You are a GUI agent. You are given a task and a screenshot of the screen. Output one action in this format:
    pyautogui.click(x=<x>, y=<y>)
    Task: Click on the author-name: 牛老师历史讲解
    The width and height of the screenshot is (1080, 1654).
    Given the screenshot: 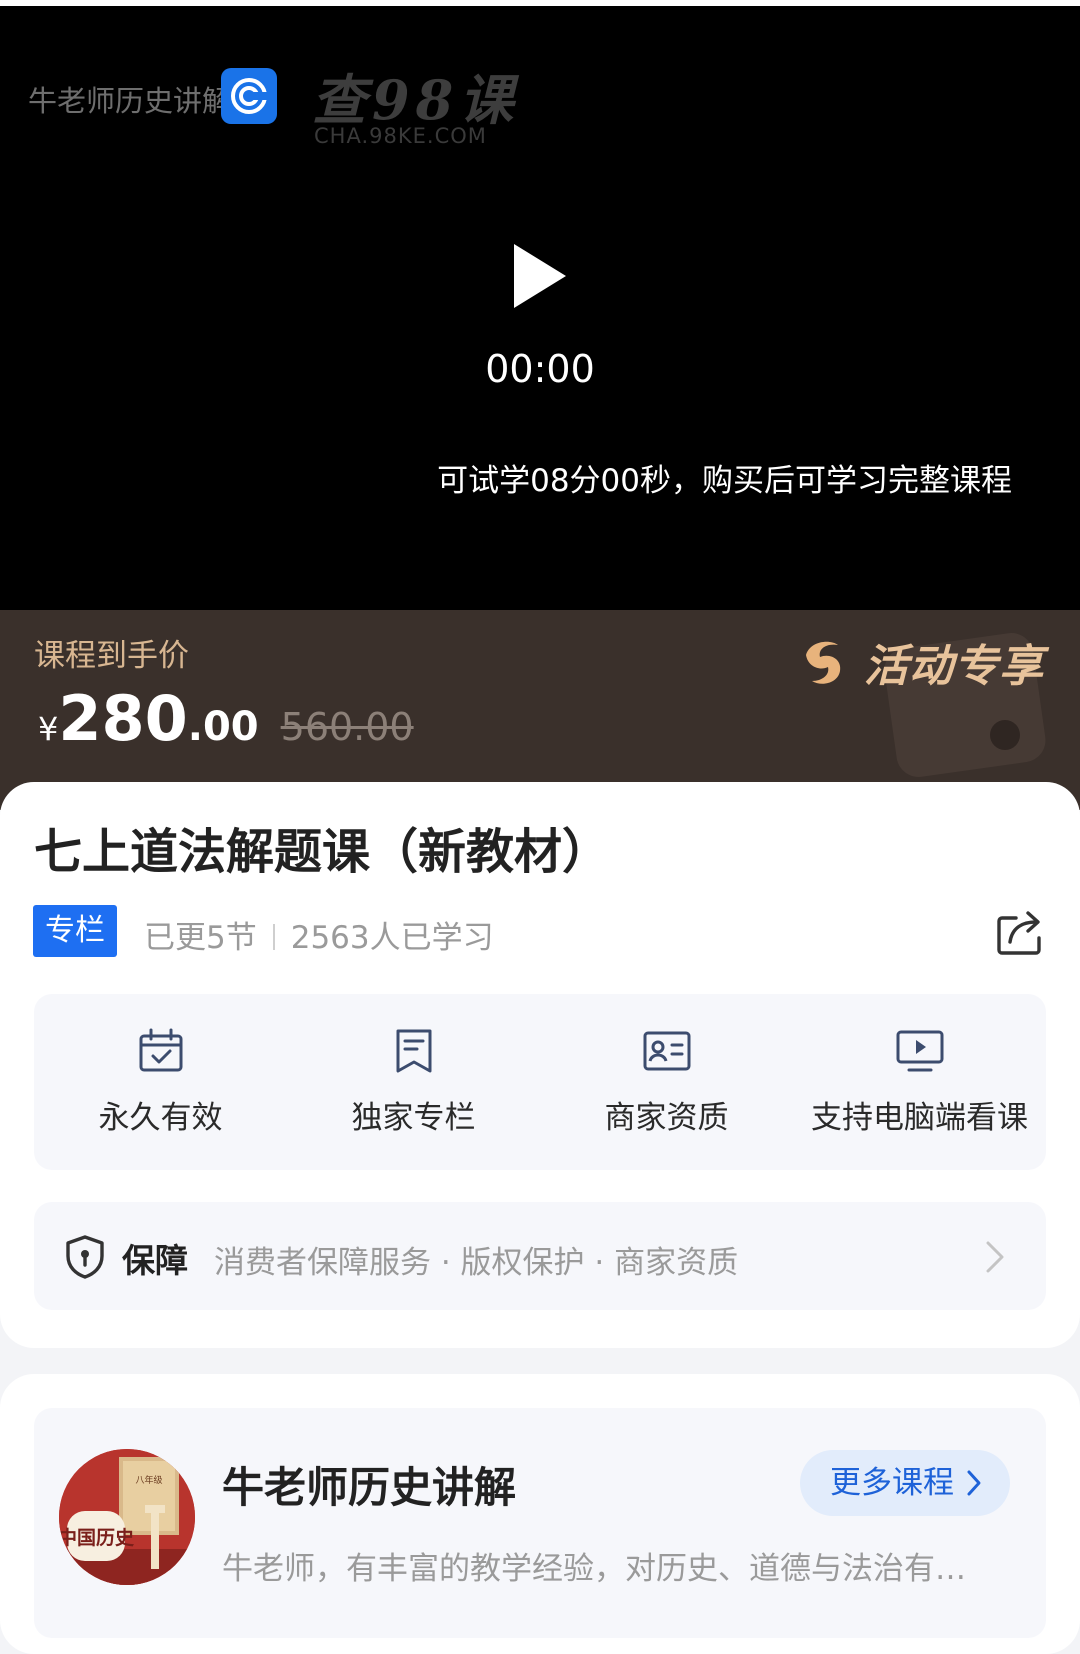 What is the action you would take?
    pyautogui.click(x=369, y=1487)
    